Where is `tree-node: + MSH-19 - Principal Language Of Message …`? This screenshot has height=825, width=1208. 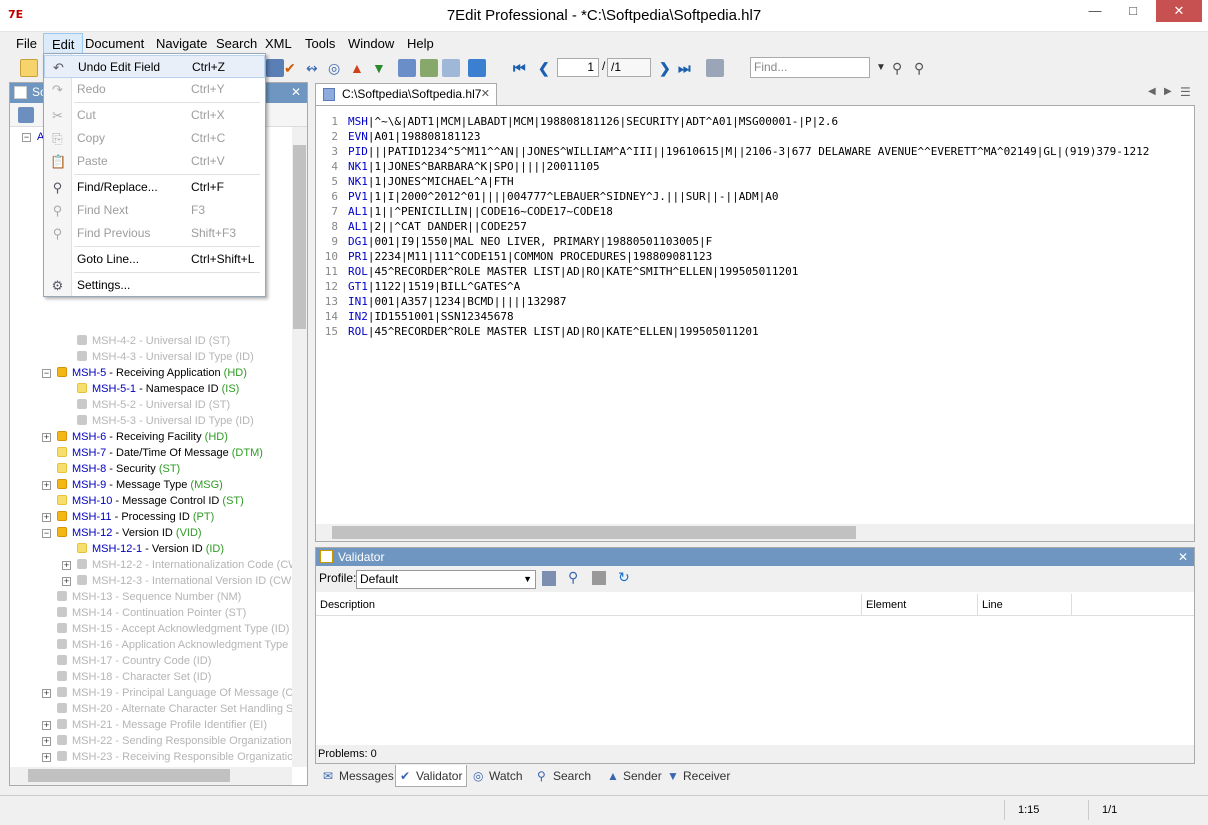
tree-node: + MSH-19 - Principal Language Of Message … is located at coordinates (167, 693).